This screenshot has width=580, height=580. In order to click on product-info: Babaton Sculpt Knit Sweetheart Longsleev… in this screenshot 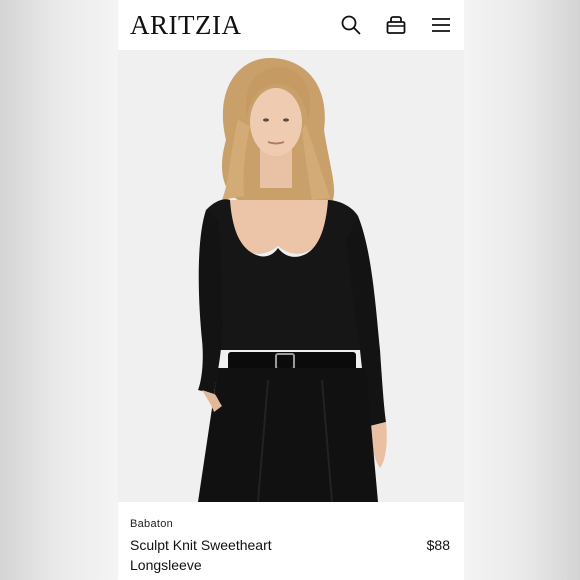, I will do `click(291, 541)`.